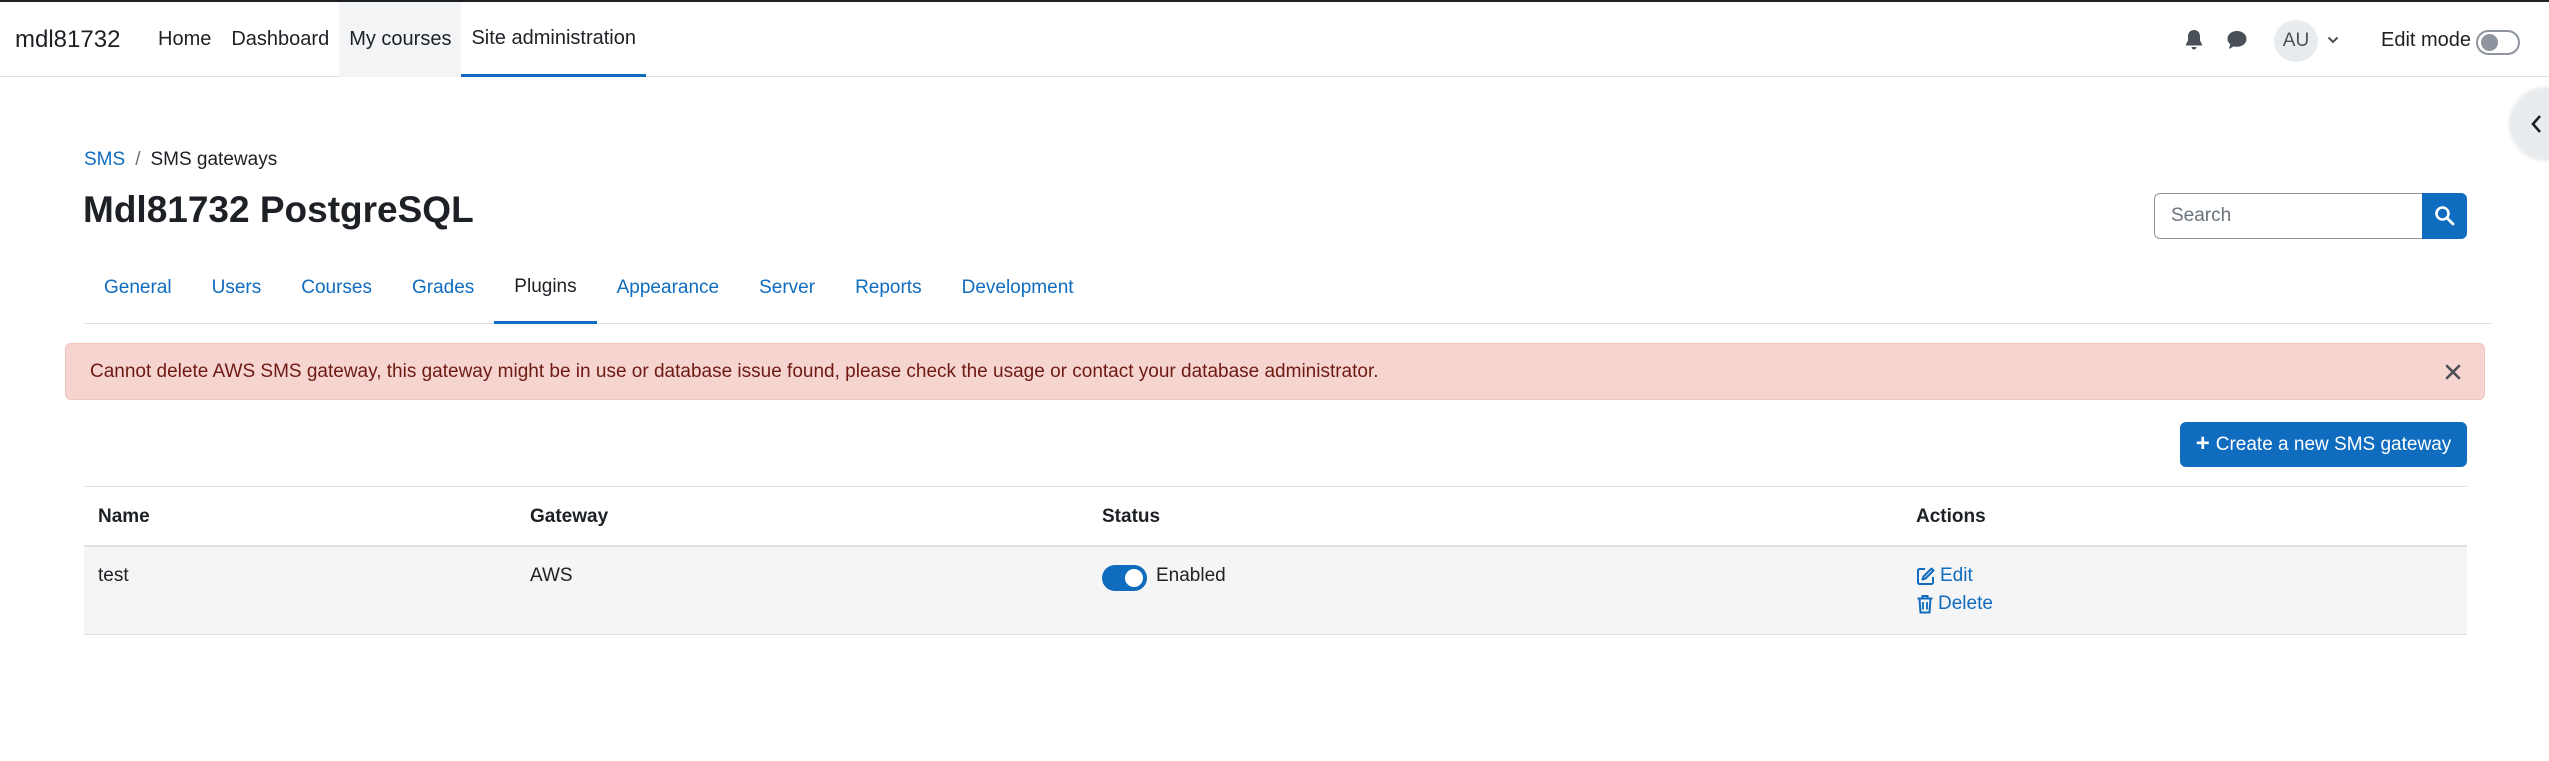 This screenshot has height=761, width=2549. I want to click on table-row: test AWS Enabled Edit Delete, so click(1275, 591).